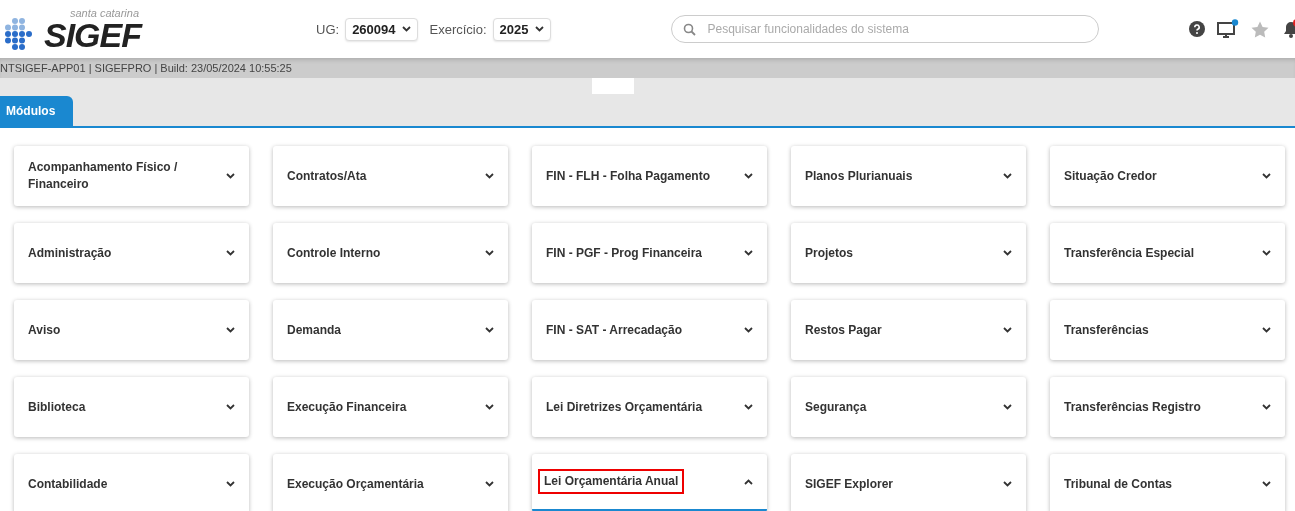  Describe the element at coordinates (908, 330) in the screenshot. I see `module-card: Restos Pagar` at that location.